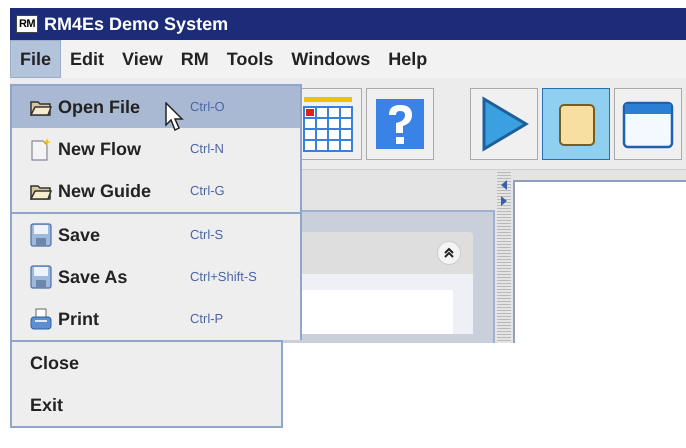 The width and height of the screenshot is (686, 448). I want to click on menu-label: Close, so click(55, 363).